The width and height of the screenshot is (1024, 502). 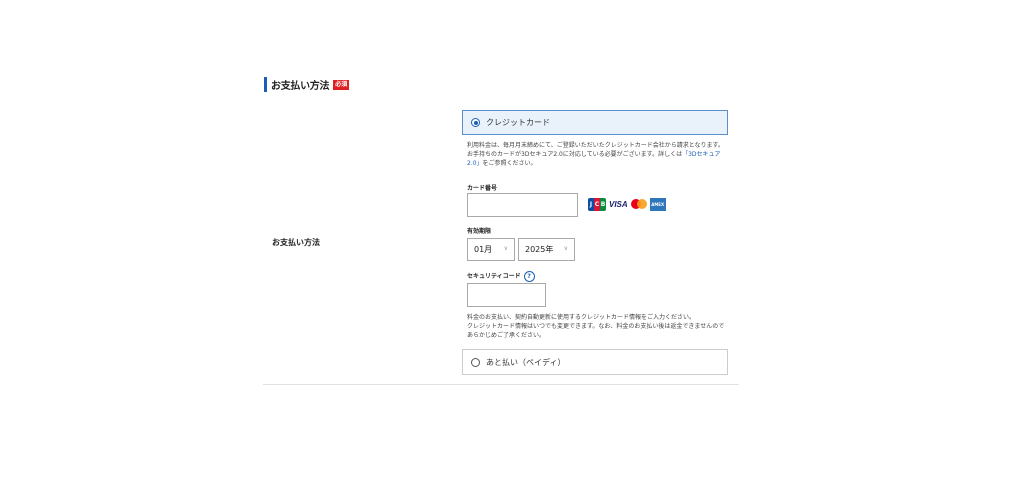 I want to click on section-accent-bar, so click(x=265, y=84).